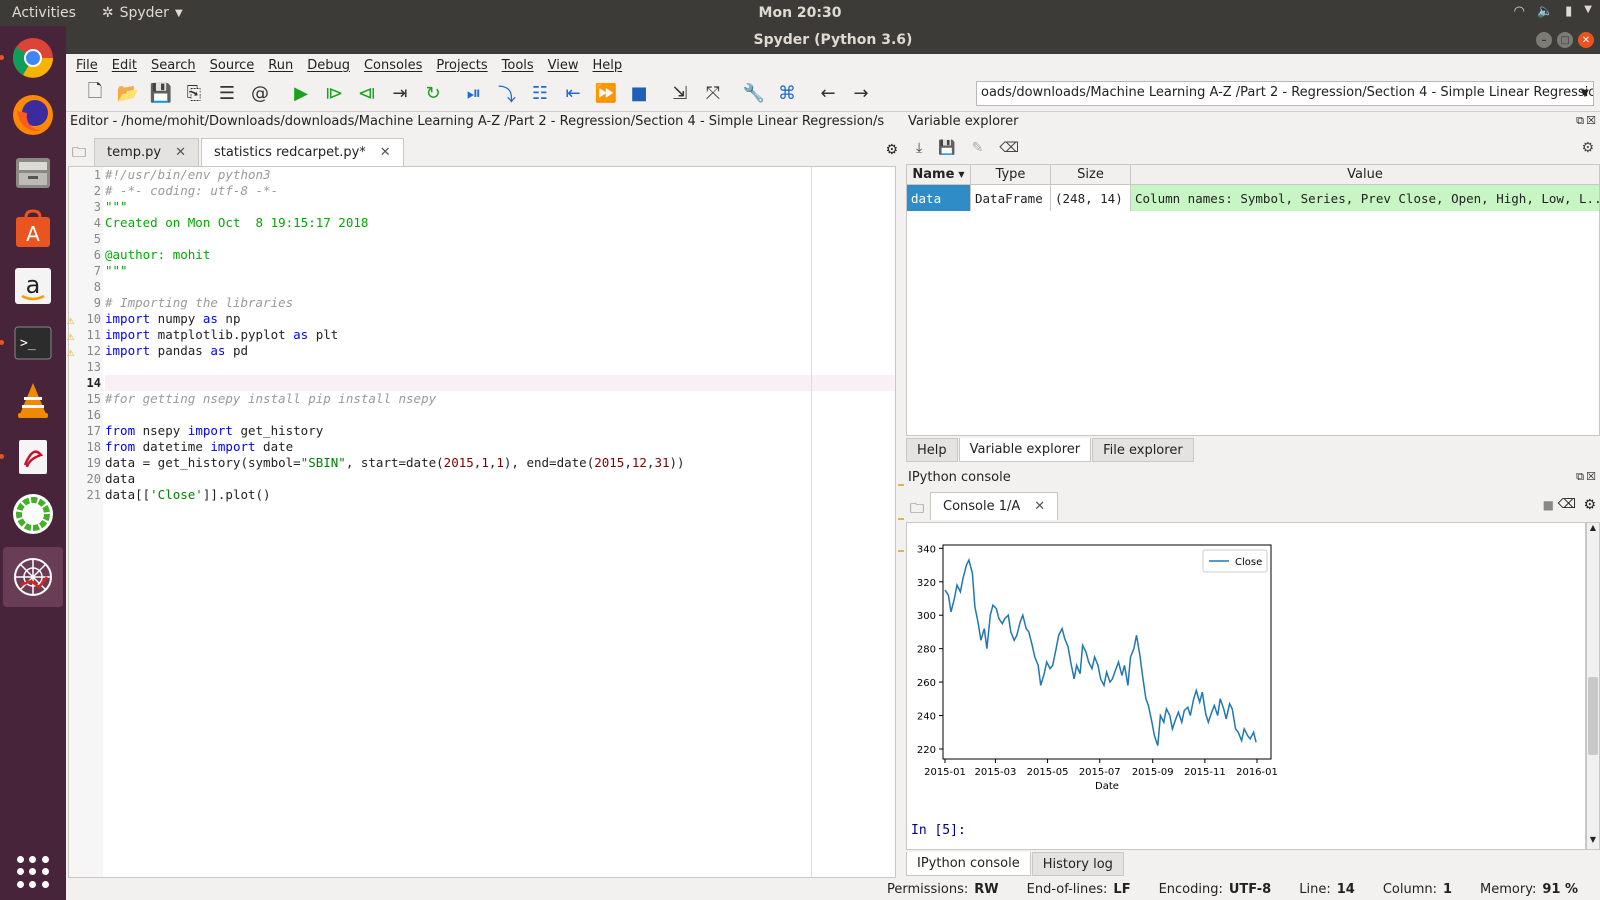 The width and height of the screenshot is (1600, 900). What do you see at coordinates (606, 94) in the screenshot?
I see `continue-icon: ⏩` at bounding box center [606, 94].